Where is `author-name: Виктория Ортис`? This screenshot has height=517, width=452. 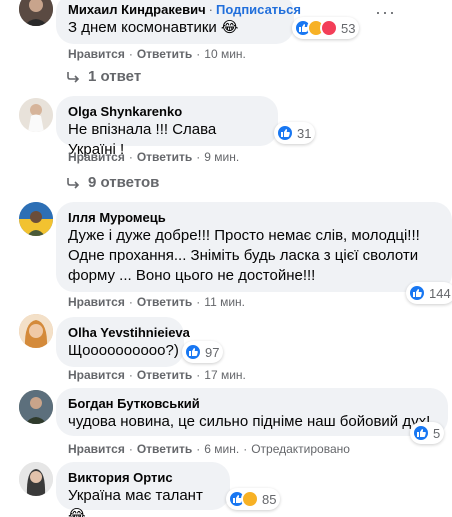
author-name: Виктория Ортис is located at coordinates (143, 477).